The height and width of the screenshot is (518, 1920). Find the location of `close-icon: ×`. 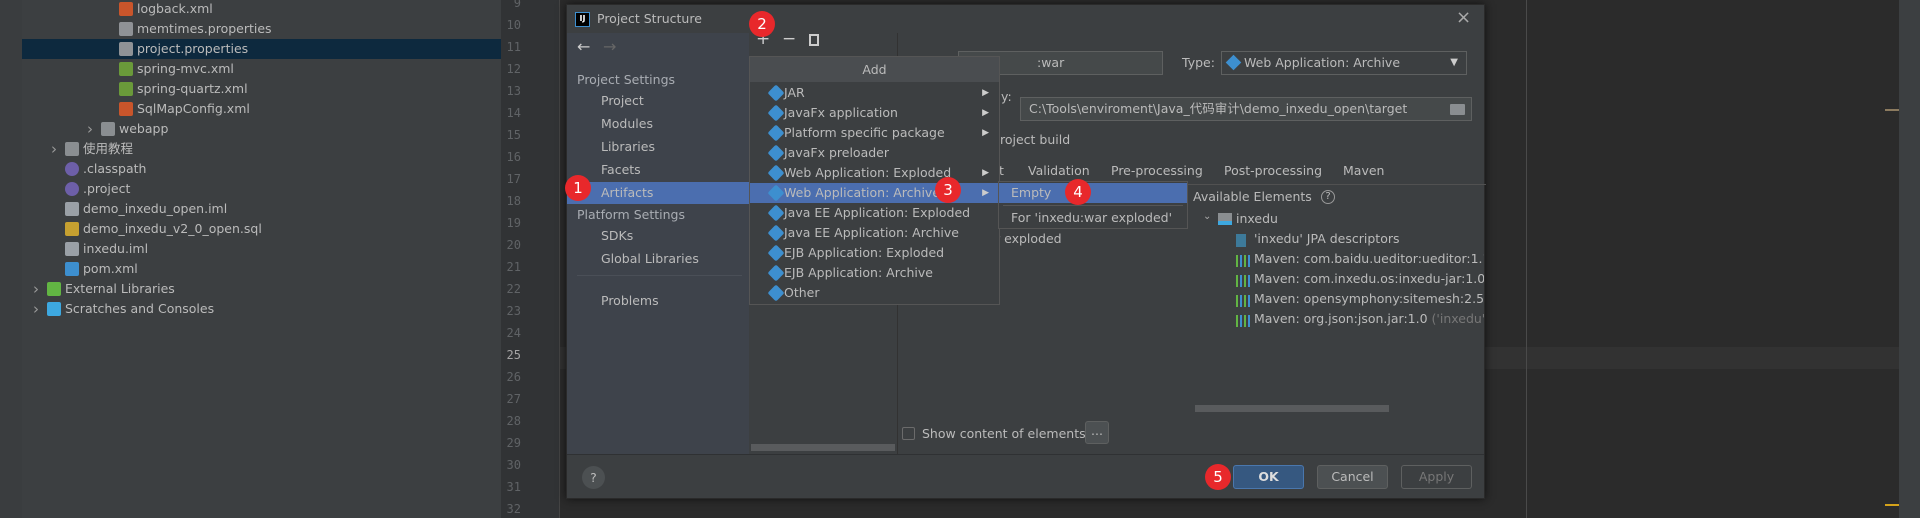

close-icon: × is located at coordinates (1463, 17).